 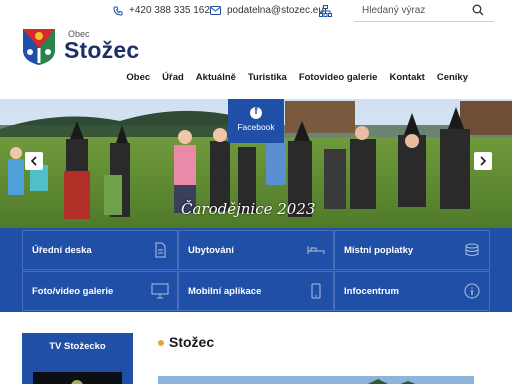 I want to click on tile-mistni-poplatky: Místní poplatky, so click(x=412, y=250).